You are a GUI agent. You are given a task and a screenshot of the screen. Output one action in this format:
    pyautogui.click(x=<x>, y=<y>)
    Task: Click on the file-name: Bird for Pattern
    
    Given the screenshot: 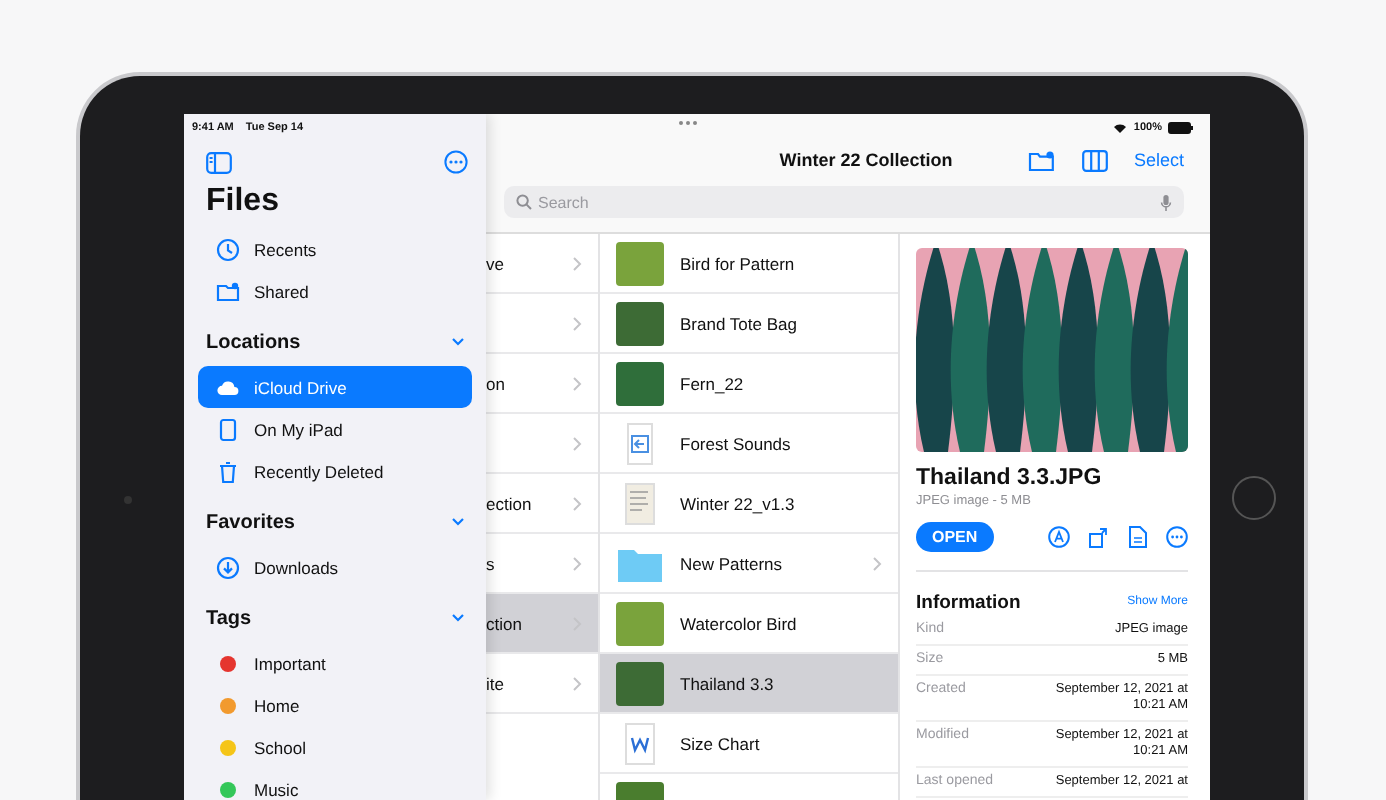 What is the action you would take?
    pyautogui.click(x=738, y=263)
    